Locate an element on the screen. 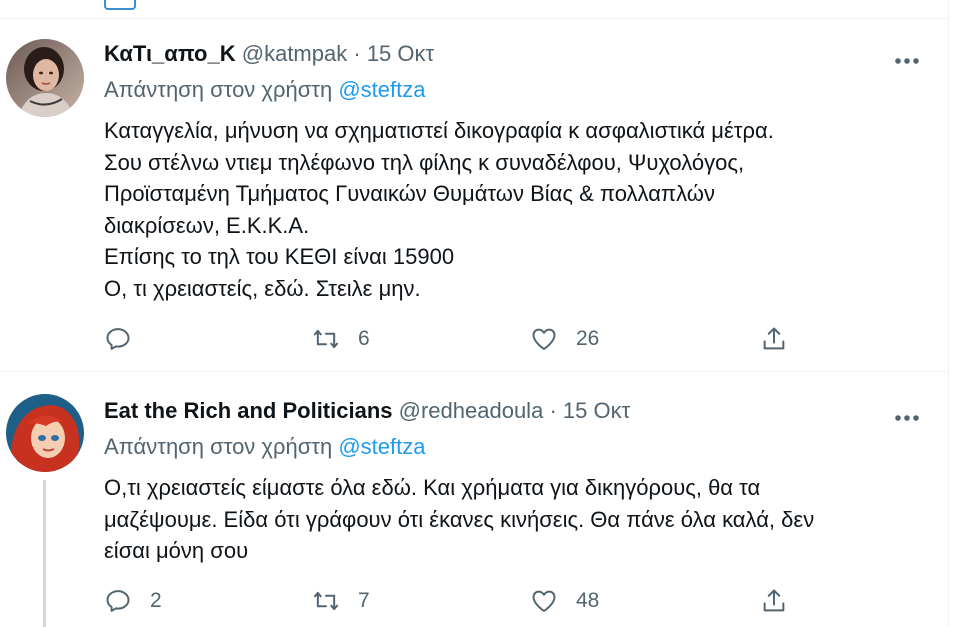 The image size is (960, 627). retweet-count: 7 is located at coordinates (364, 600).